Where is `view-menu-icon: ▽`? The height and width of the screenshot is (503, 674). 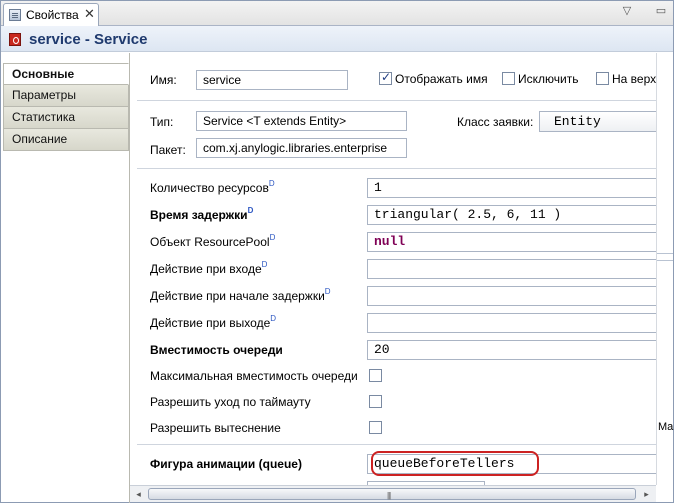 view-menu-icon: ▽ is located at coordinates (627, 11).